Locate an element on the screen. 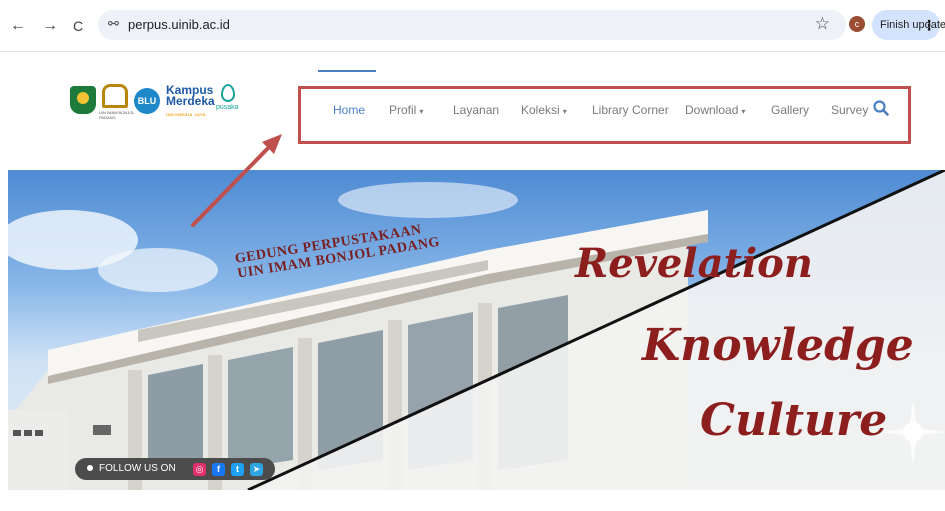 The image size is (945, 511). kampus-merdeka-logo: Kampus Merdeka INDONESIA JAYA is located at coordinates (190, 102).